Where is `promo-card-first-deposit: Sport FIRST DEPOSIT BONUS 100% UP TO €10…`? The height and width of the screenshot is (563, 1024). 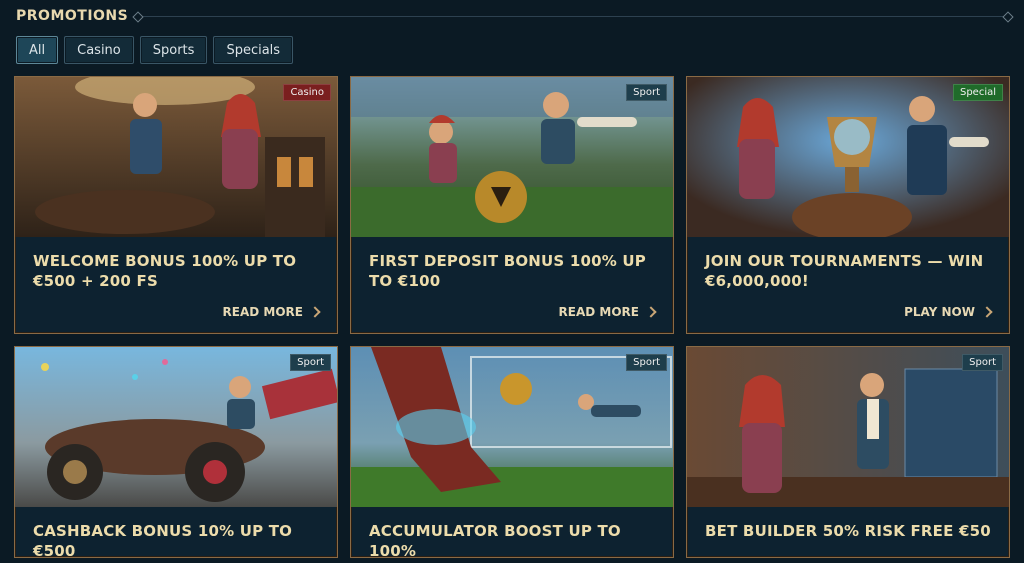
promo-card-first-deposit: Sport FIRST DEPOSIT BONUS 100% UP TO €10… is located at coordinates (512, 205).